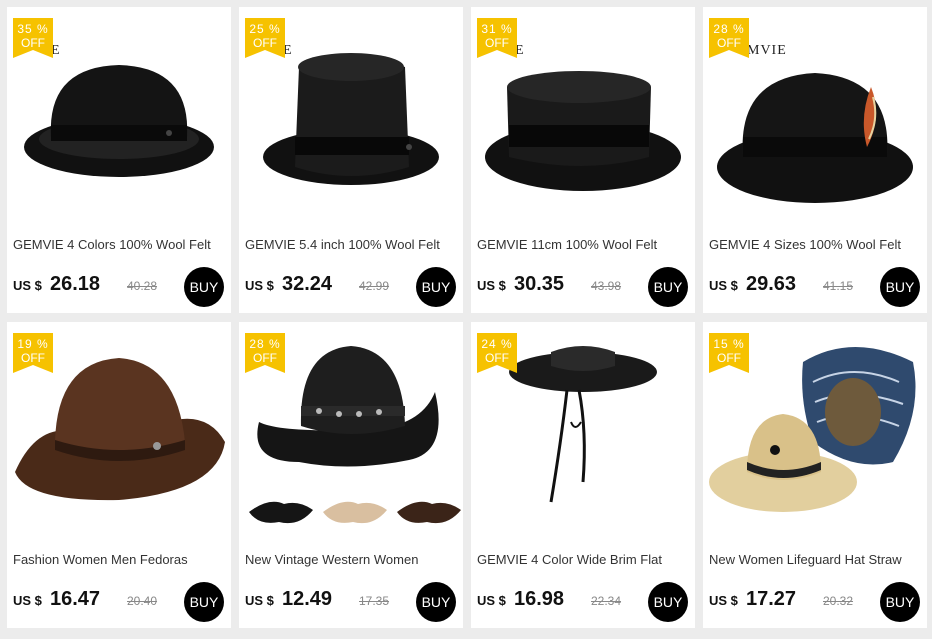 The height and width of the screenshot is (639, 932). I want to click on discount-percent: 31 %, so click(497, 29).